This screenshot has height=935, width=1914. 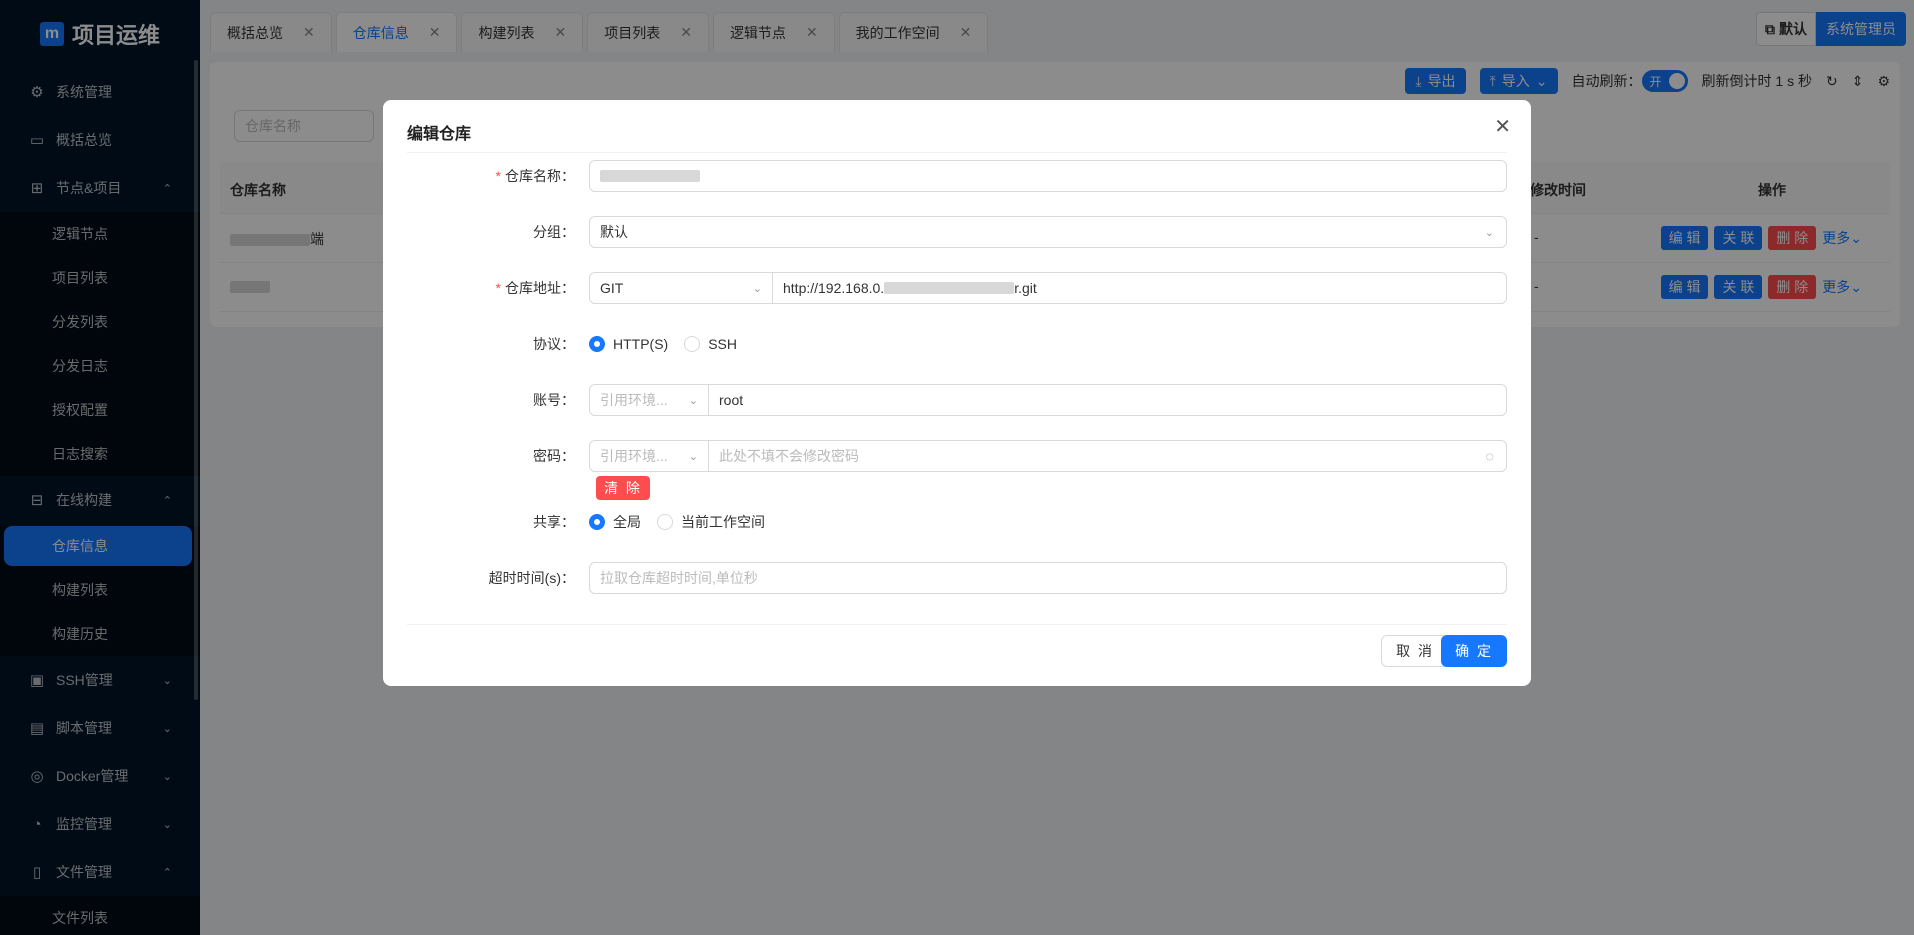 What do you see at coordinates (554, 456) in the screenshot?
I see `form-label: 密码：` at bounding box center [554, 456].